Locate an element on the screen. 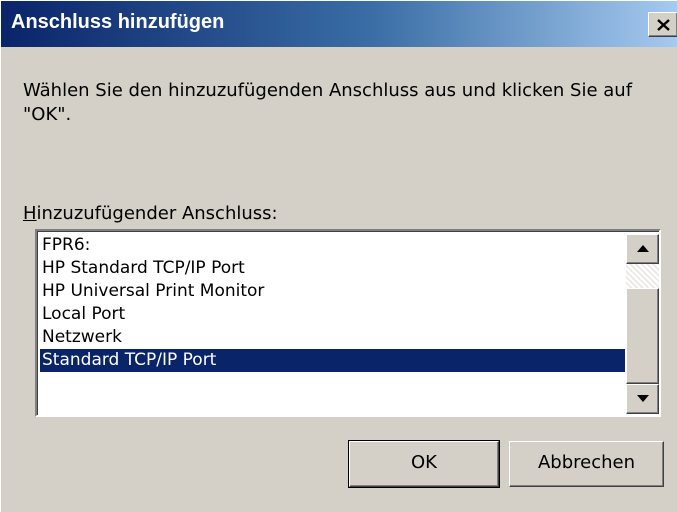 The width and height of the screenshot is (677, 512). port-list-label: Hinzuzufügender Anschluss: is located at coordinates (150, 213).